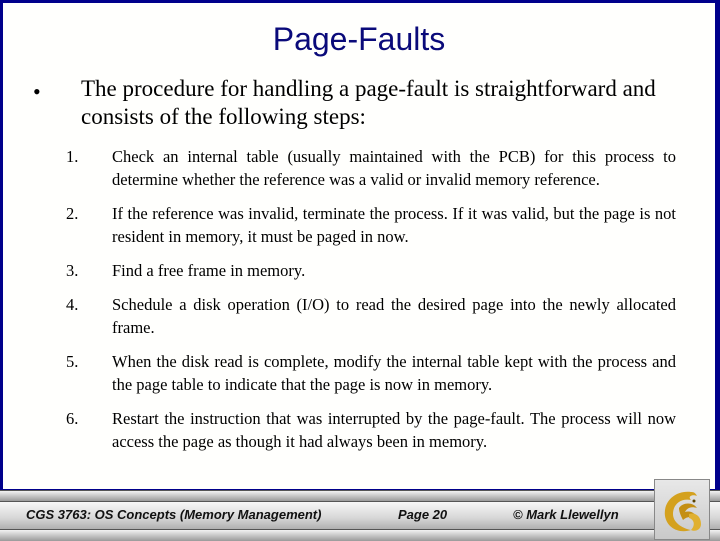  Describe the element at coordinates (72, 213) in the screenshot. I see `step-number: 2.` at that location.